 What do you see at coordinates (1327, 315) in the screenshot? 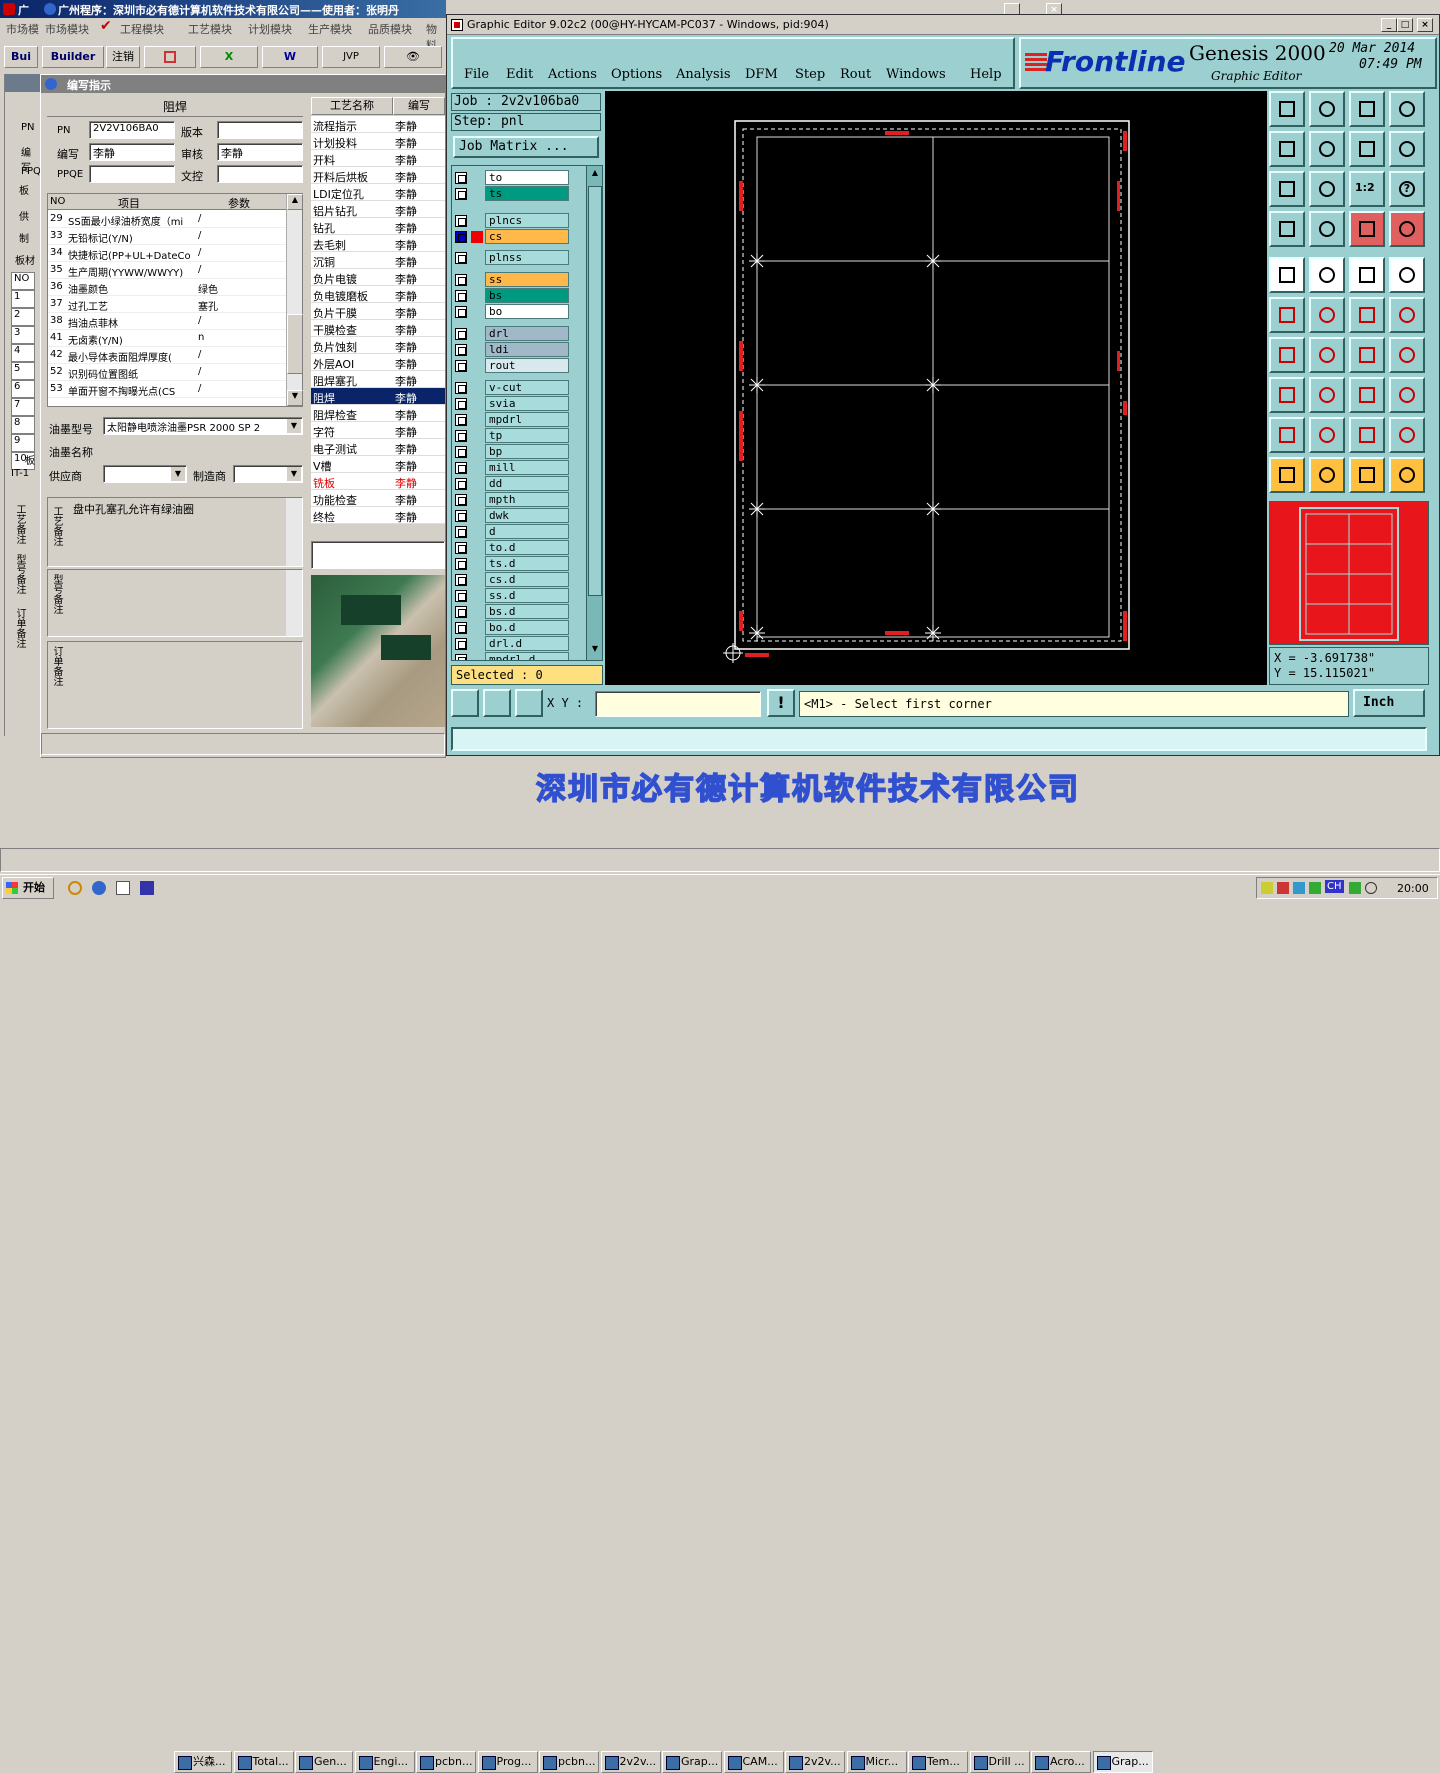
I see `cross-icon` at bounding box center [1327, 315].